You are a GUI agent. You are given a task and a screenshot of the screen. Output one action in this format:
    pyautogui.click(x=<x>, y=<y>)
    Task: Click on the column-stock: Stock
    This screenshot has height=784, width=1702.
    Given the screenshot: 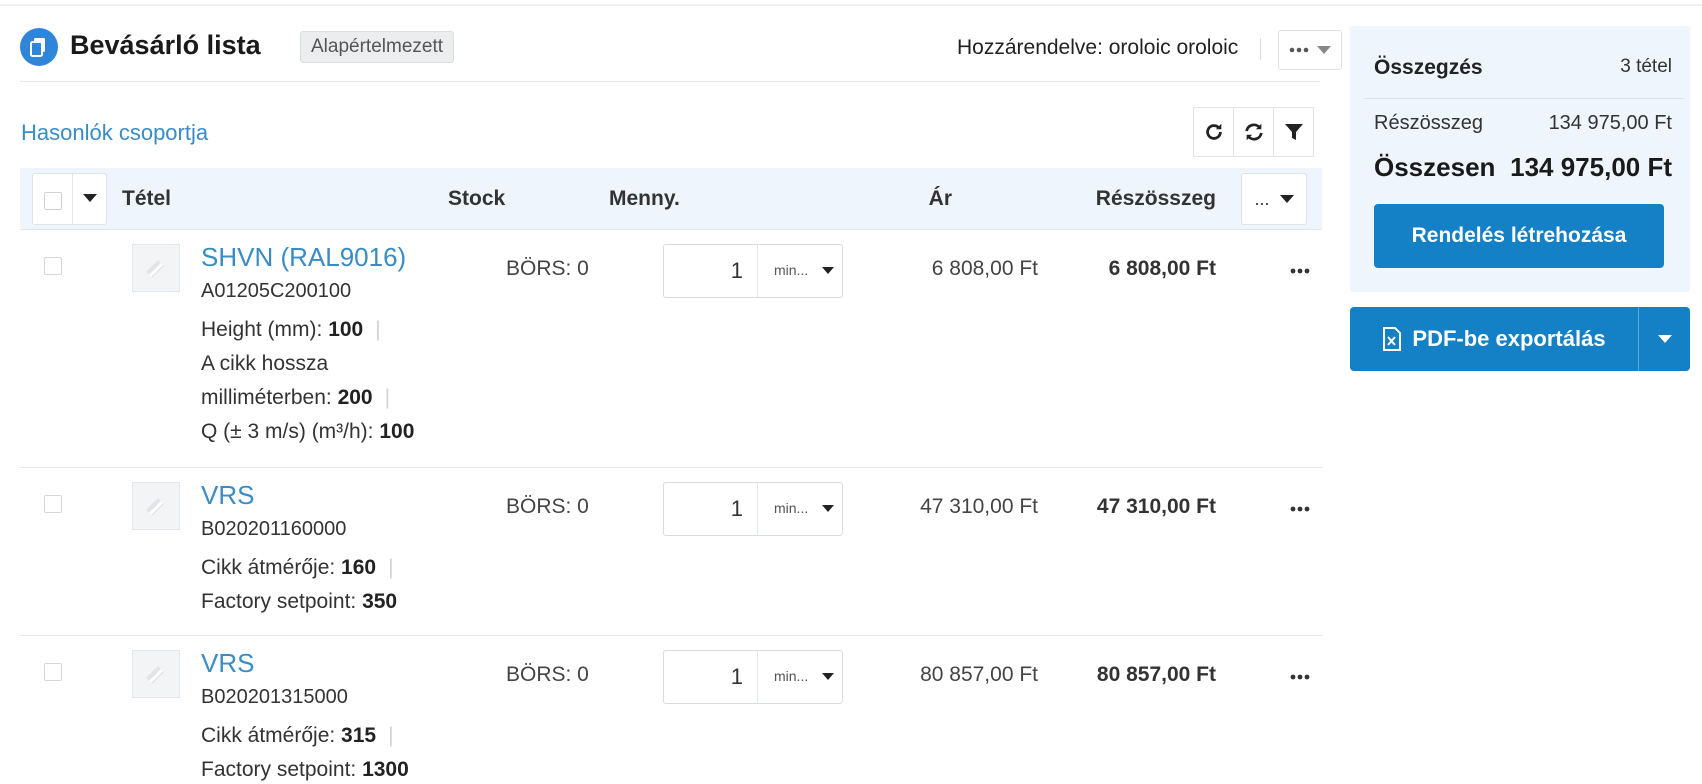 What is the action you would take?
    pyautogui.click(x=476, y=199)
    